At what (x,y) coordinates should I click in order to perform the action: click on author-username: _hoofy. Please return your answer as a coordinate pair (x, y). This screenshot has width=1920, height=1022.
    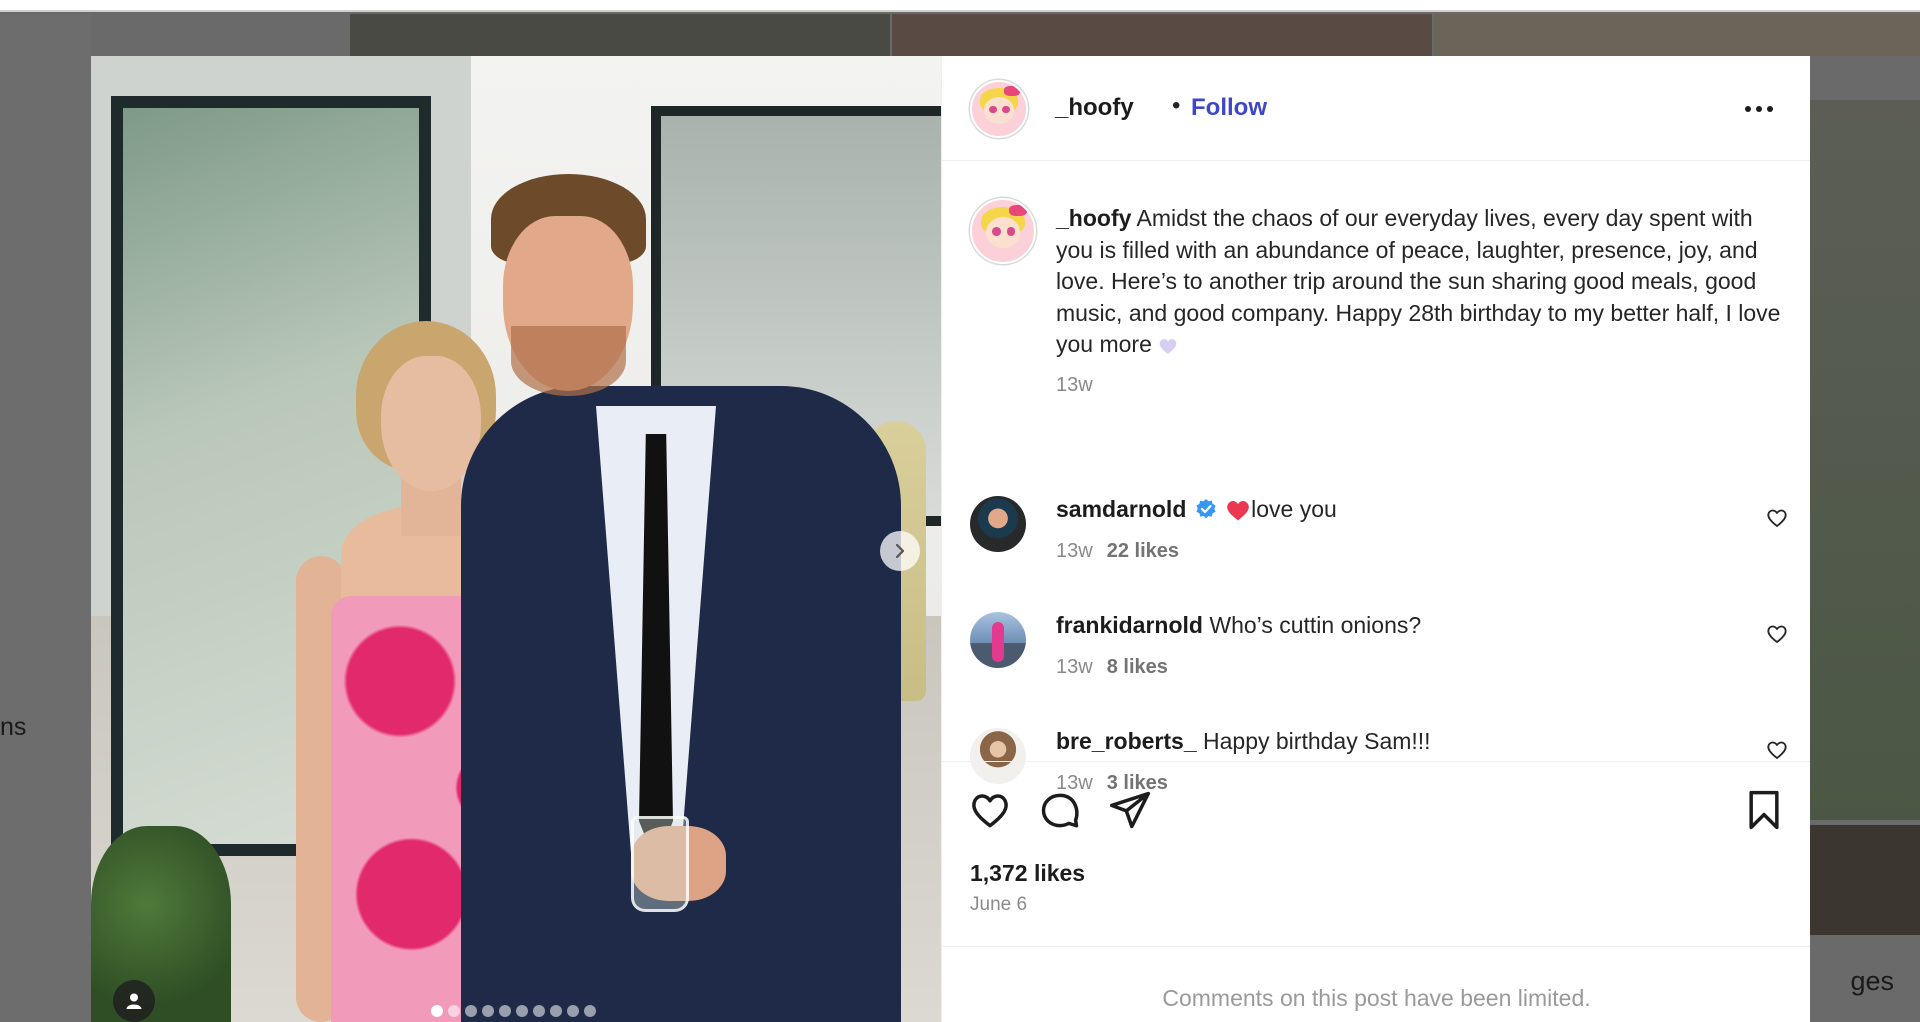
    Looking at the image, I should click on (1094, 108).